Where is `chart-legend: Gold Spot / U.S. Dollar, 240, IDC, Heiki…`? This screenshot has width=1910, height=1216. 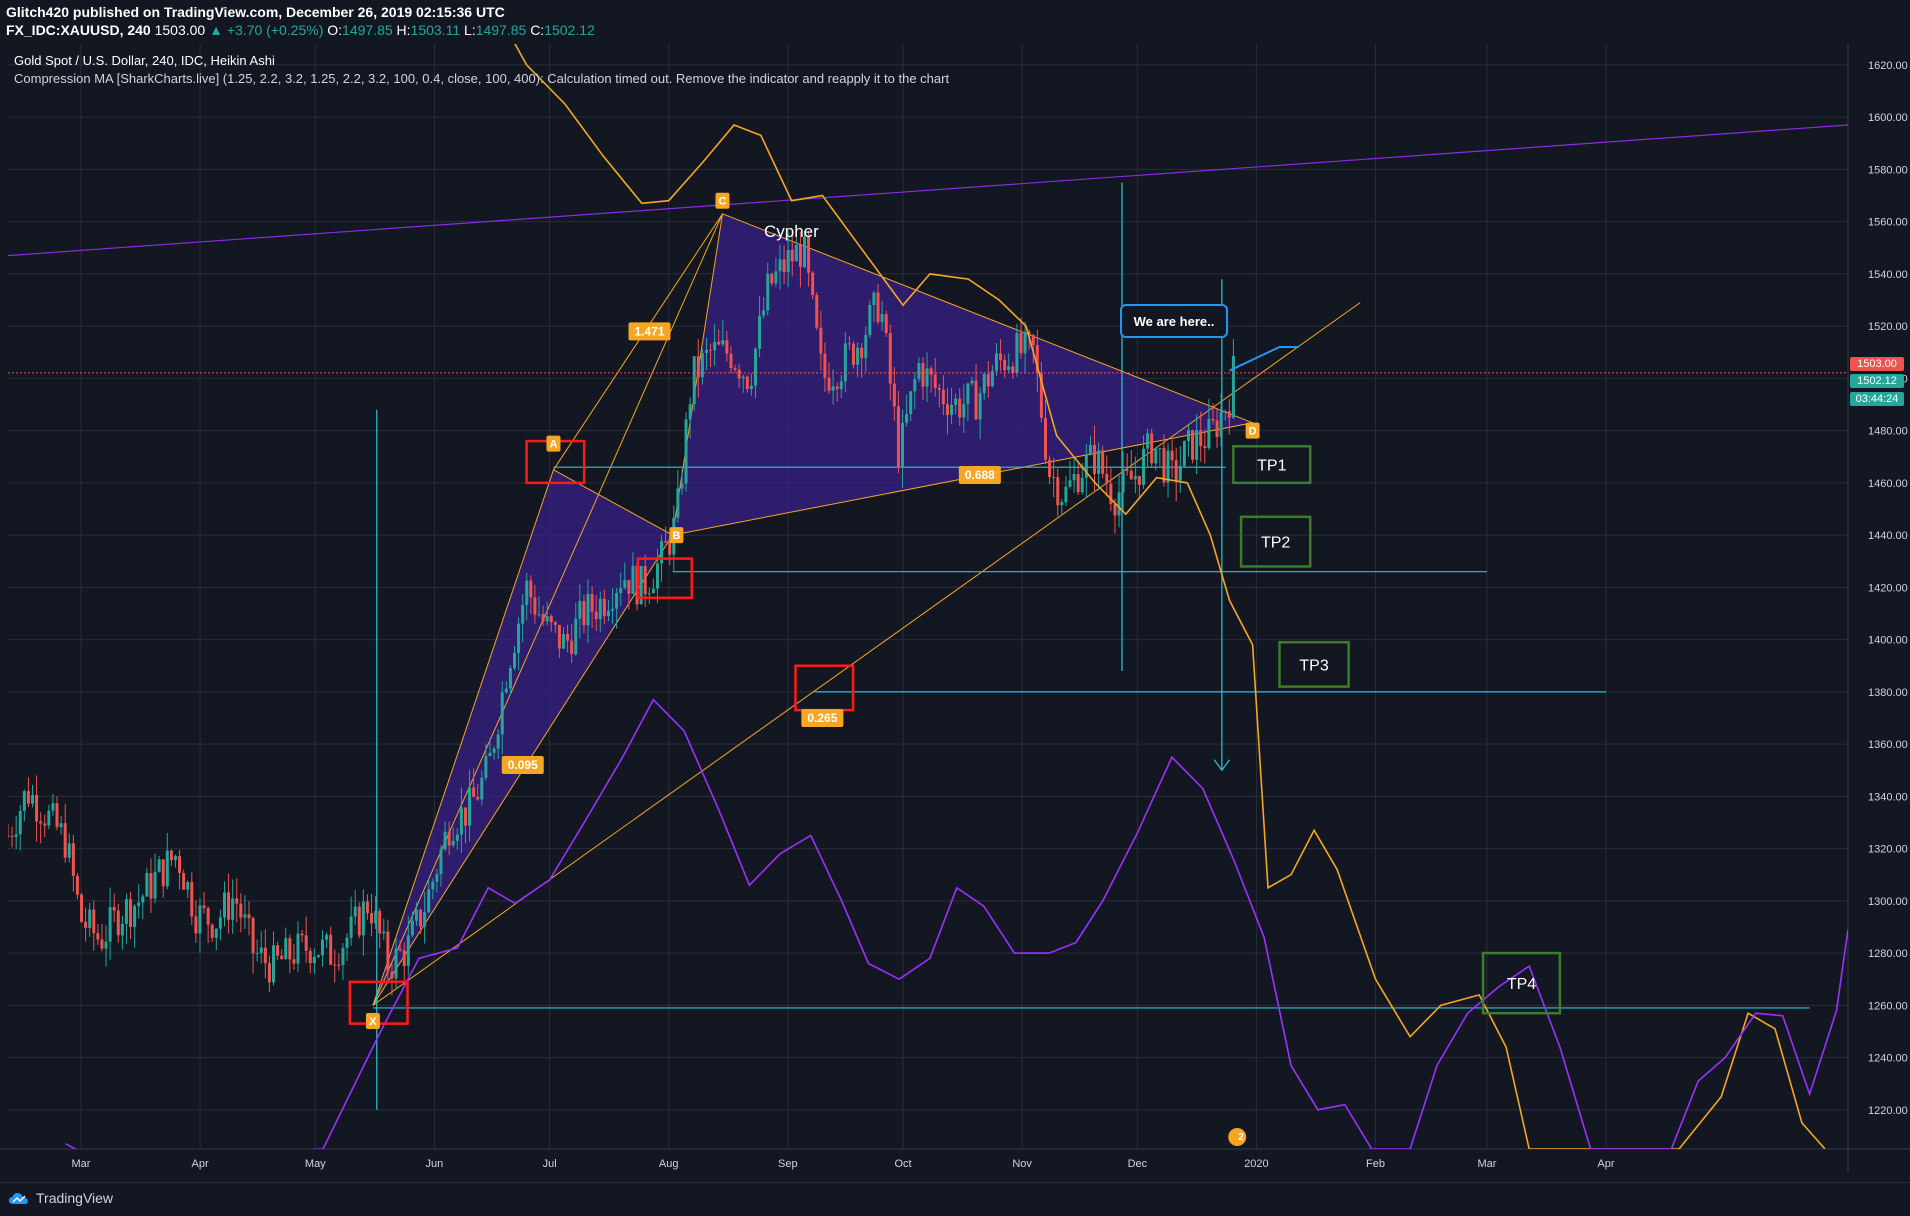
chart-legend: Gold Spot / U.S. Dollar, 240, IDC, Heiki… is located at coordinates (481, 70).